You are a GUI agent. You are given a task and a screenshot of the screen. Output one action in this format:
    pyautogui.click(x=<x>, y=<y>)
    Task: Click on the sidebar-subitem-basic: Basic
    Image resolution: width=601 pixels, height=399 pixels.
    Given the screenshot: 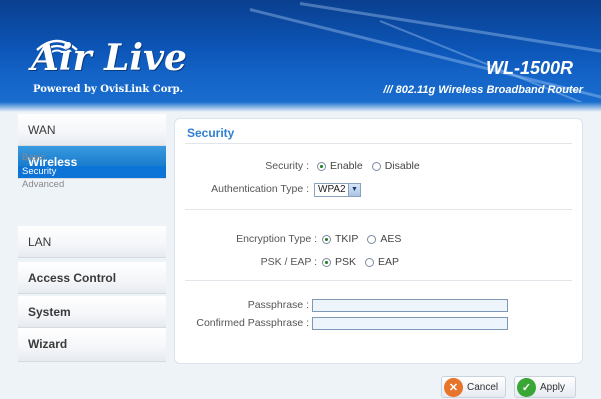 What is the action you would take?
    pyautogui.click(x=92, y=158)
    